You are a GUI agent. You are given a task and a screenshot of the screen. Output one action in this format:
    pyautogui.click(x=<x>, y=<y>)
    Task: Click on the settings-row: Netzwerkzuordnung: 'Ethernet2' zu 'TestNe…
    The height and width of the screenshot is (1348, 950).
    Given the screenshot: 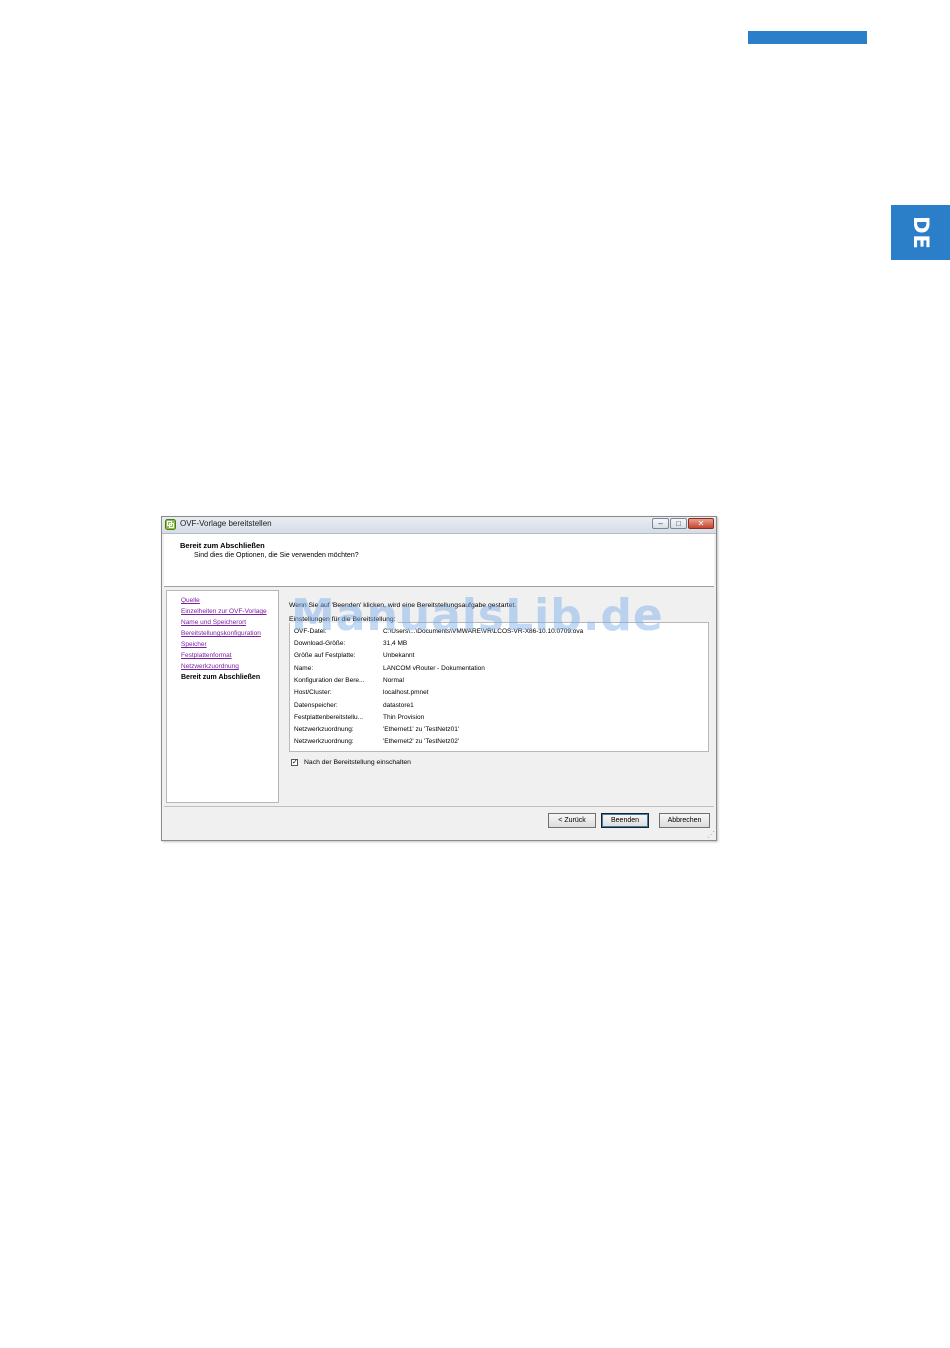 What is the action you would take?
    pyautogui.click(x=377, y=741)
    